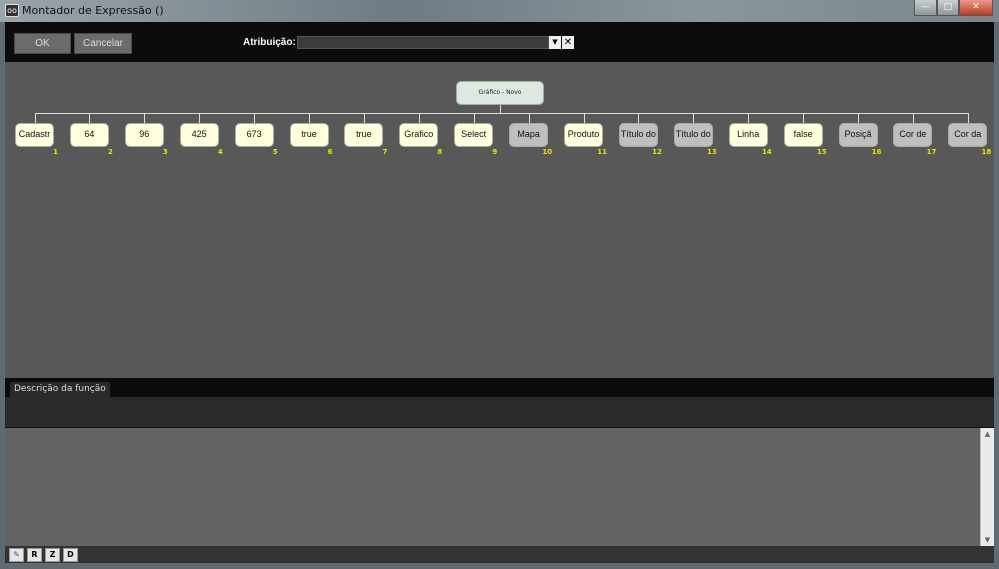 This screenshot has width=999, height=569. Describe the element at coordinates (165, 152) in the screenshot. I see `node-index: 3` at that location.